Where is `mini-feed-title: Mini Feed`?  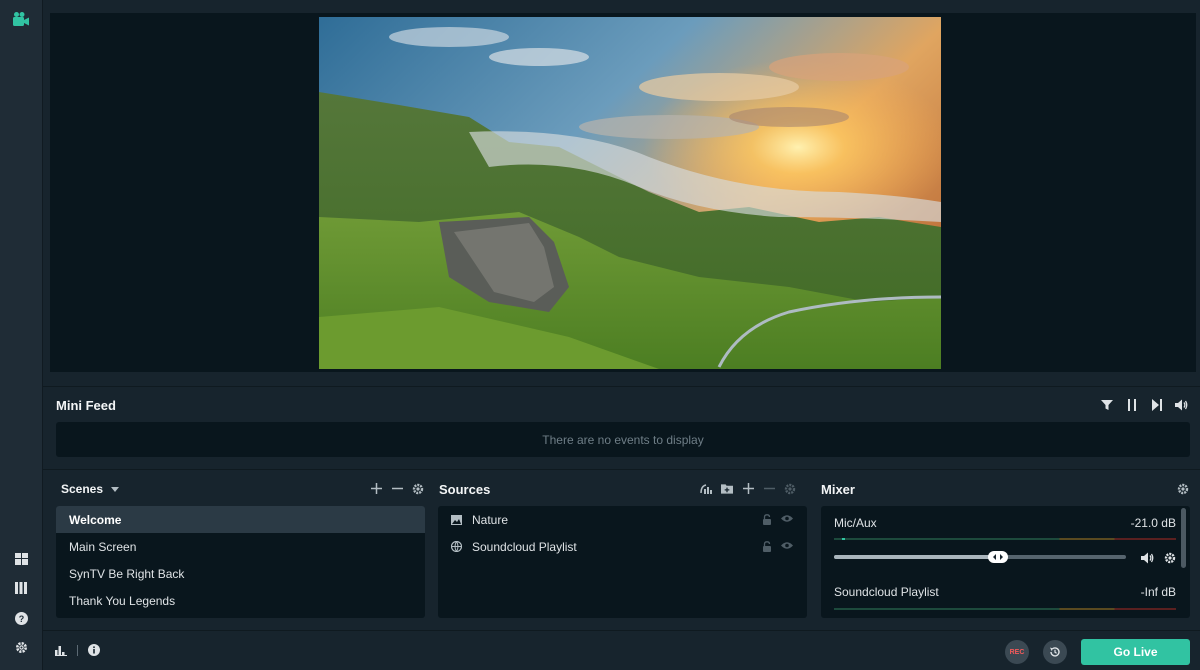
mini-feed-title: Mini Feed is located at coordinates (86, 405).